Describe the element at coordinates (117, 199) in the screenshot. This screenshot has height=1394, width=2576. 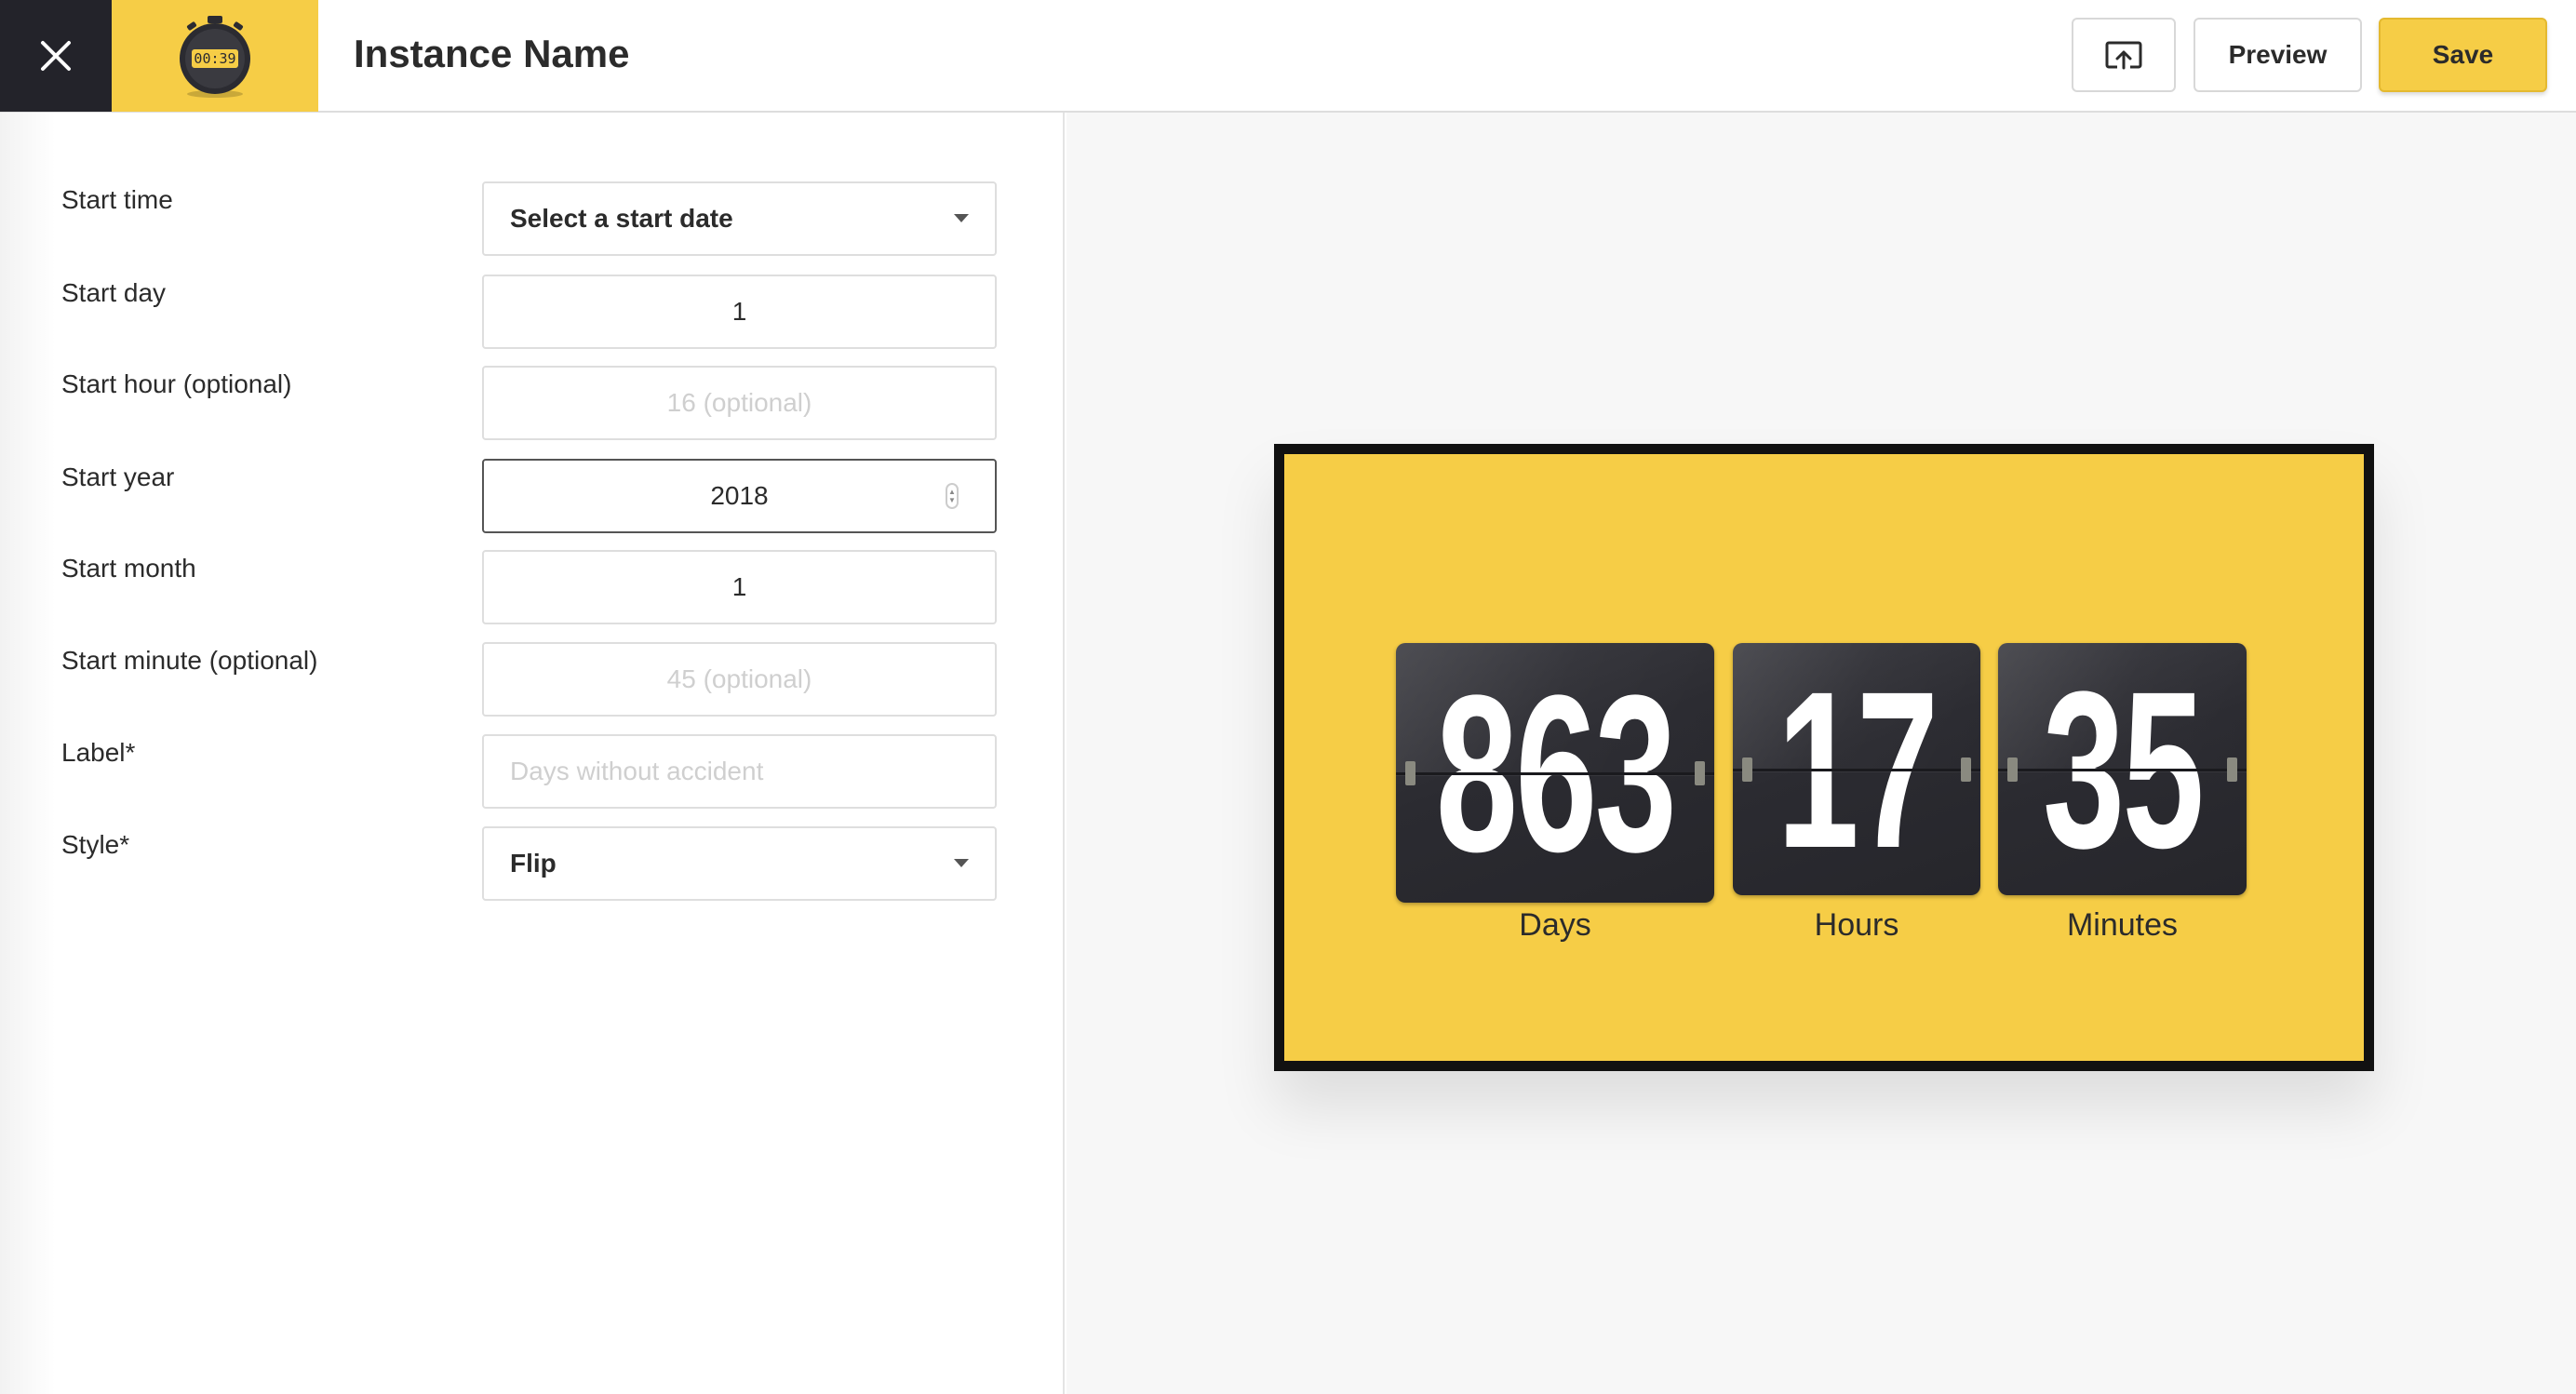
I see `start-time-label: Start time` at that location.